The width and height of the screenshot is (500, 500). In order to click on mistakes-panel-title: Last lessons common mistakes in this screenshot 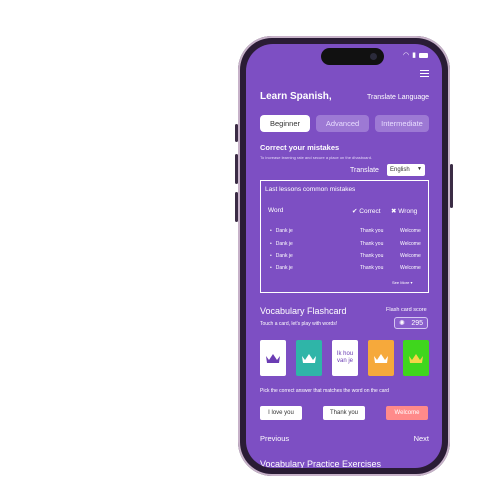, I will do `click(310, 189)`.